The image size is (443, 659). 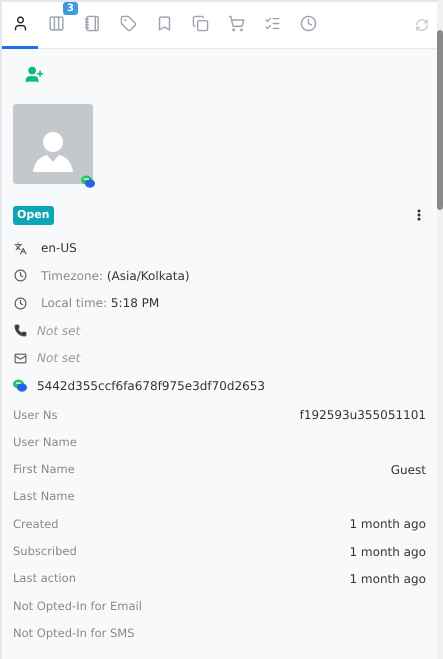 I want to click on info-text: en-US, so click(x=59, y=249).